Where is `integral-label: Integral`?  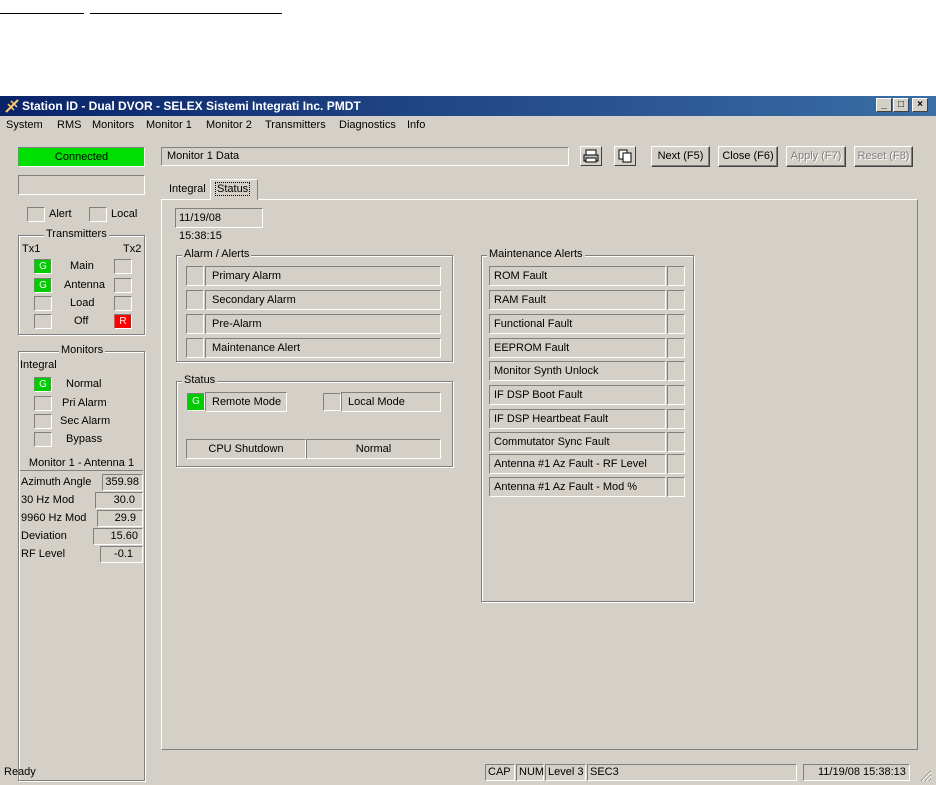
integral-label: Integral is located at coordinates (38, 365).